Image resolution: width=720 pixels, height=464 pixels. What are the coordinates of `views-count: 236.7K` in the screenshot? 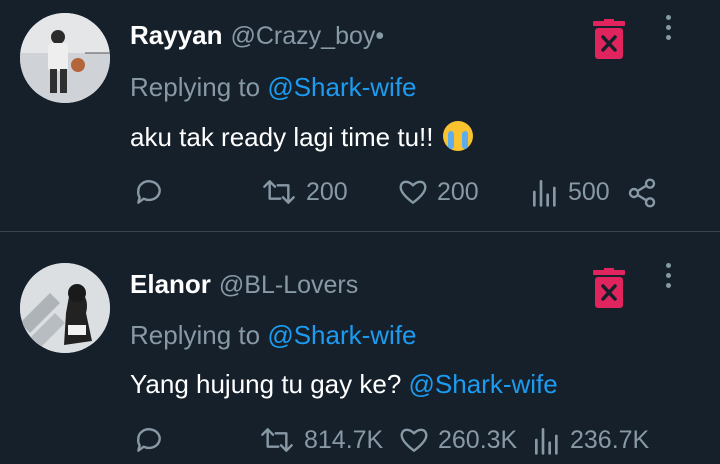 It's located at (610, 439).